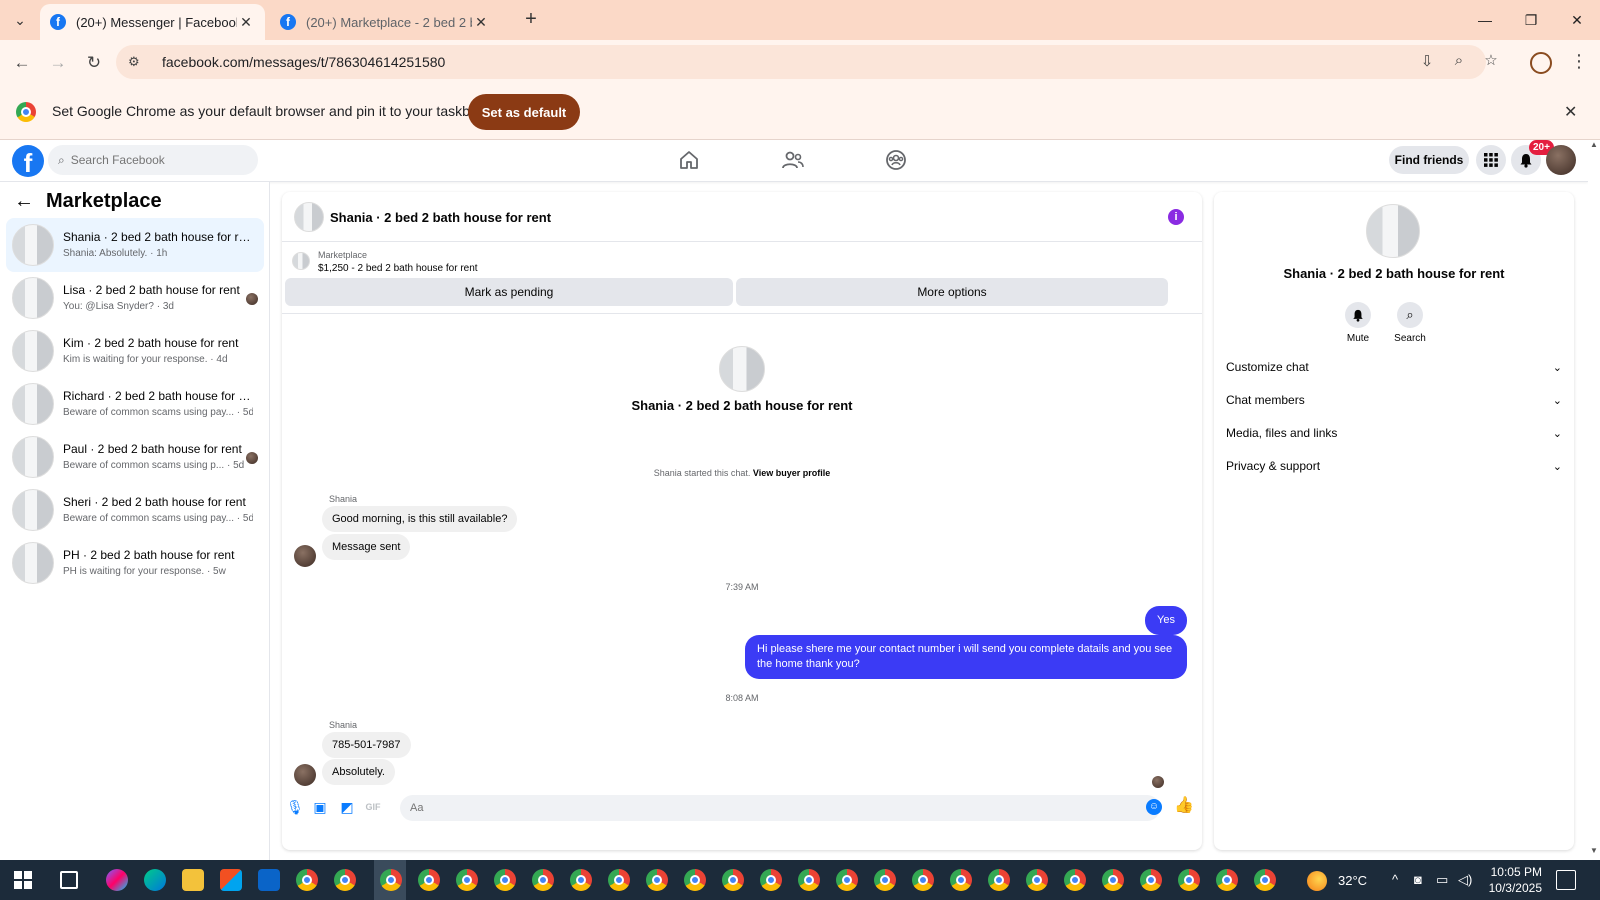  What do you see at coordinates (69, 880) in the screenshot?
I see `task-view-icon` at bounding box center [69, 880].